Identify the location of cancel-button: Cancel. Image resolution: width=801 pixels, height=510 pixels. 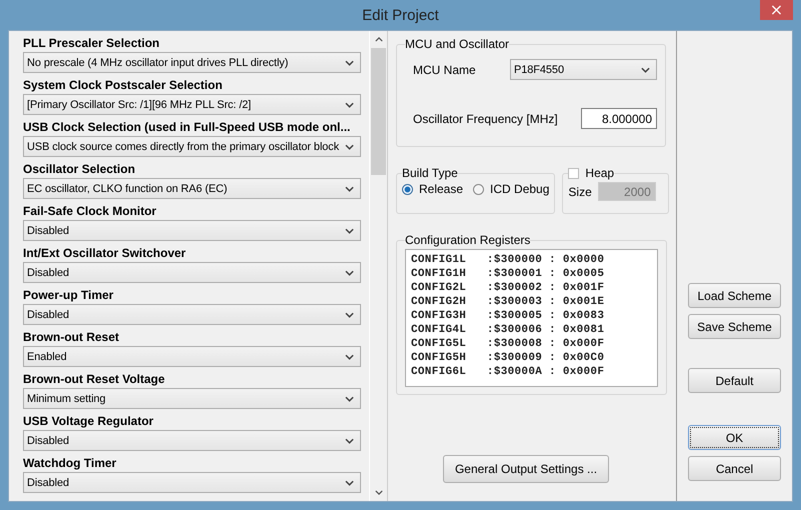
(734, 468).